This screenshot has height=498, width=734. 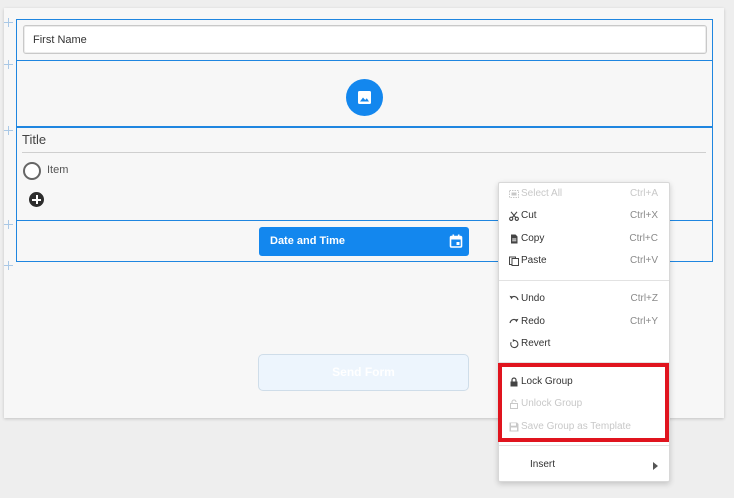 I want to click on menu-item-label: Paste, so click(x=534, y=260).